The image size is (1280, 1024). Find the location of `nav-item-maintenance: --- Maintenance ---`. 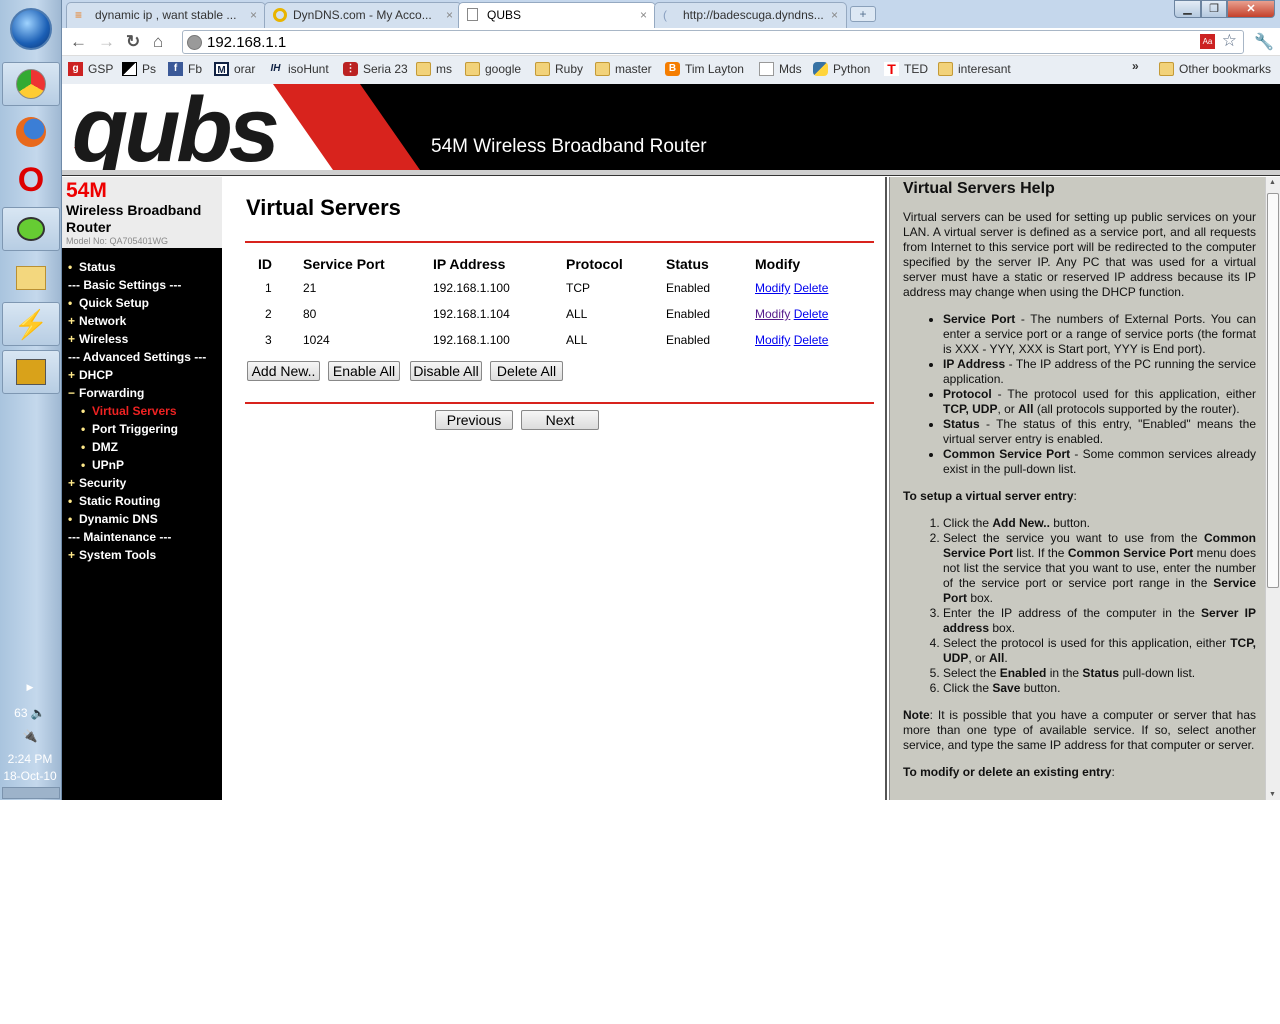

nav-item-maintenance: --- Maintenance --- is located at coordinates (142, 537).